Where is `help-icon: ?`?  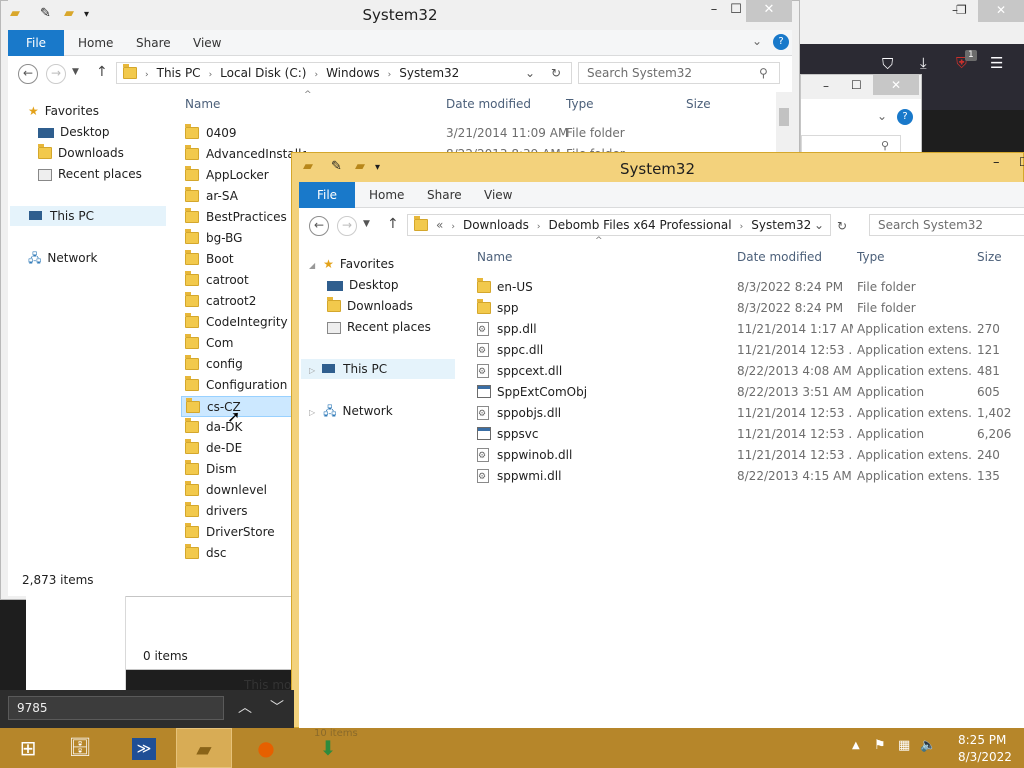
help-icon: ? is located at coordinates (905, 117).